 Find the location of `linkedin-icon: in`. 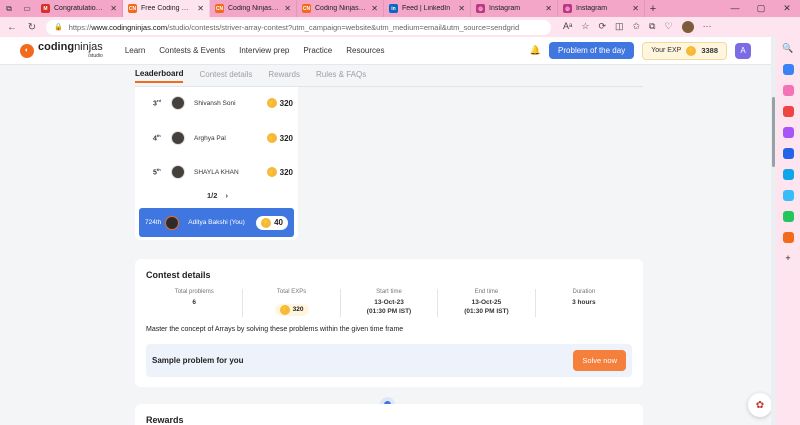

linkedin-icon: in is located at coordinates (393, 8).